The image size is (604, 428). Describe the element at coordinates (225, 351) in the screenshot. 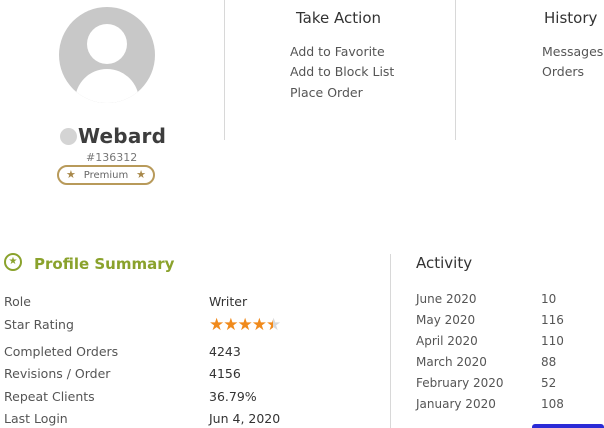

I see `summary-value-completed-orders: 4243` at that location.